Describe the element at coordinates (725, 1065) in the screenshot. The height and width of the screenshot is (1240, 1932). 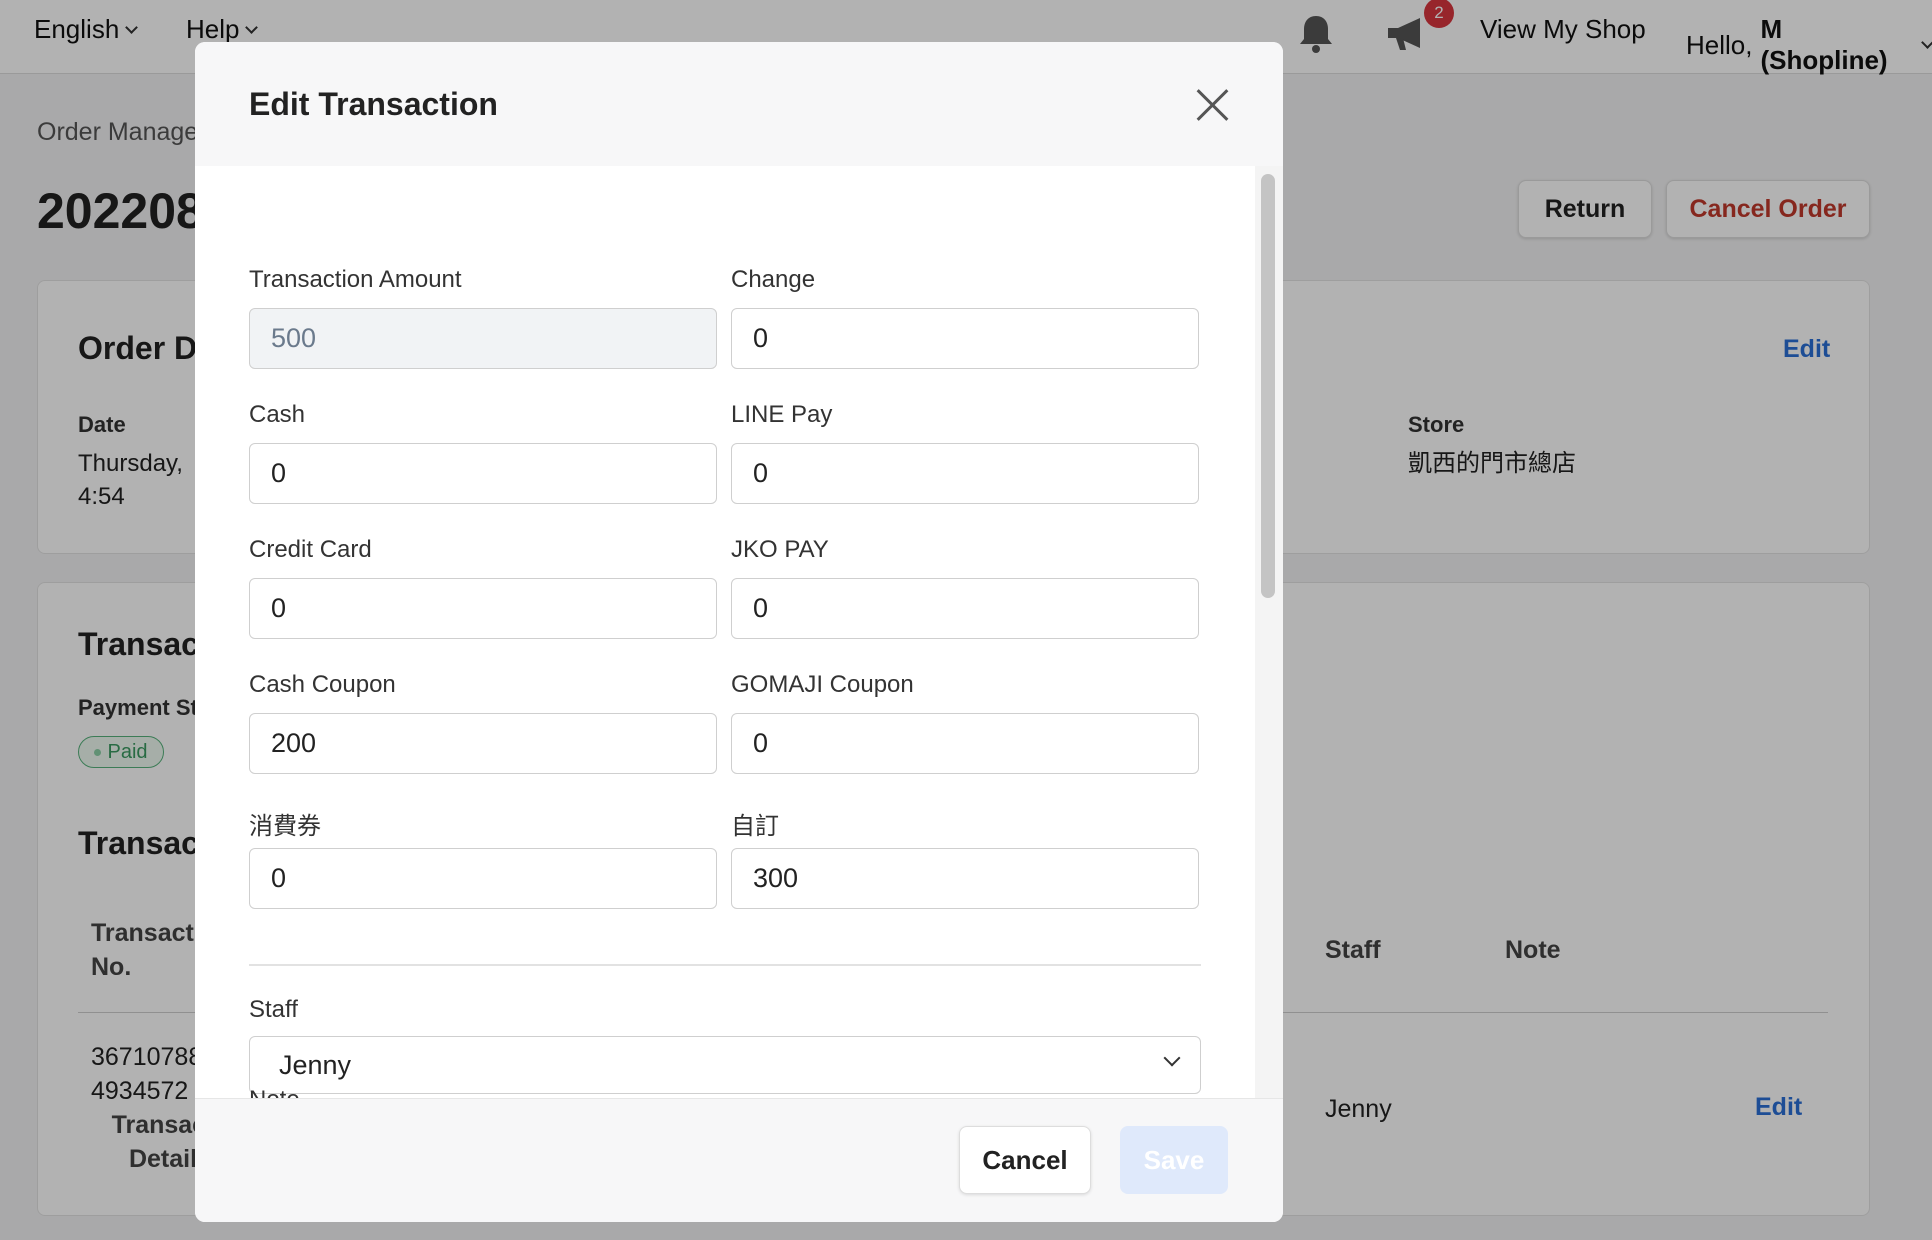
I see `staff-select: Jenny` at that location.